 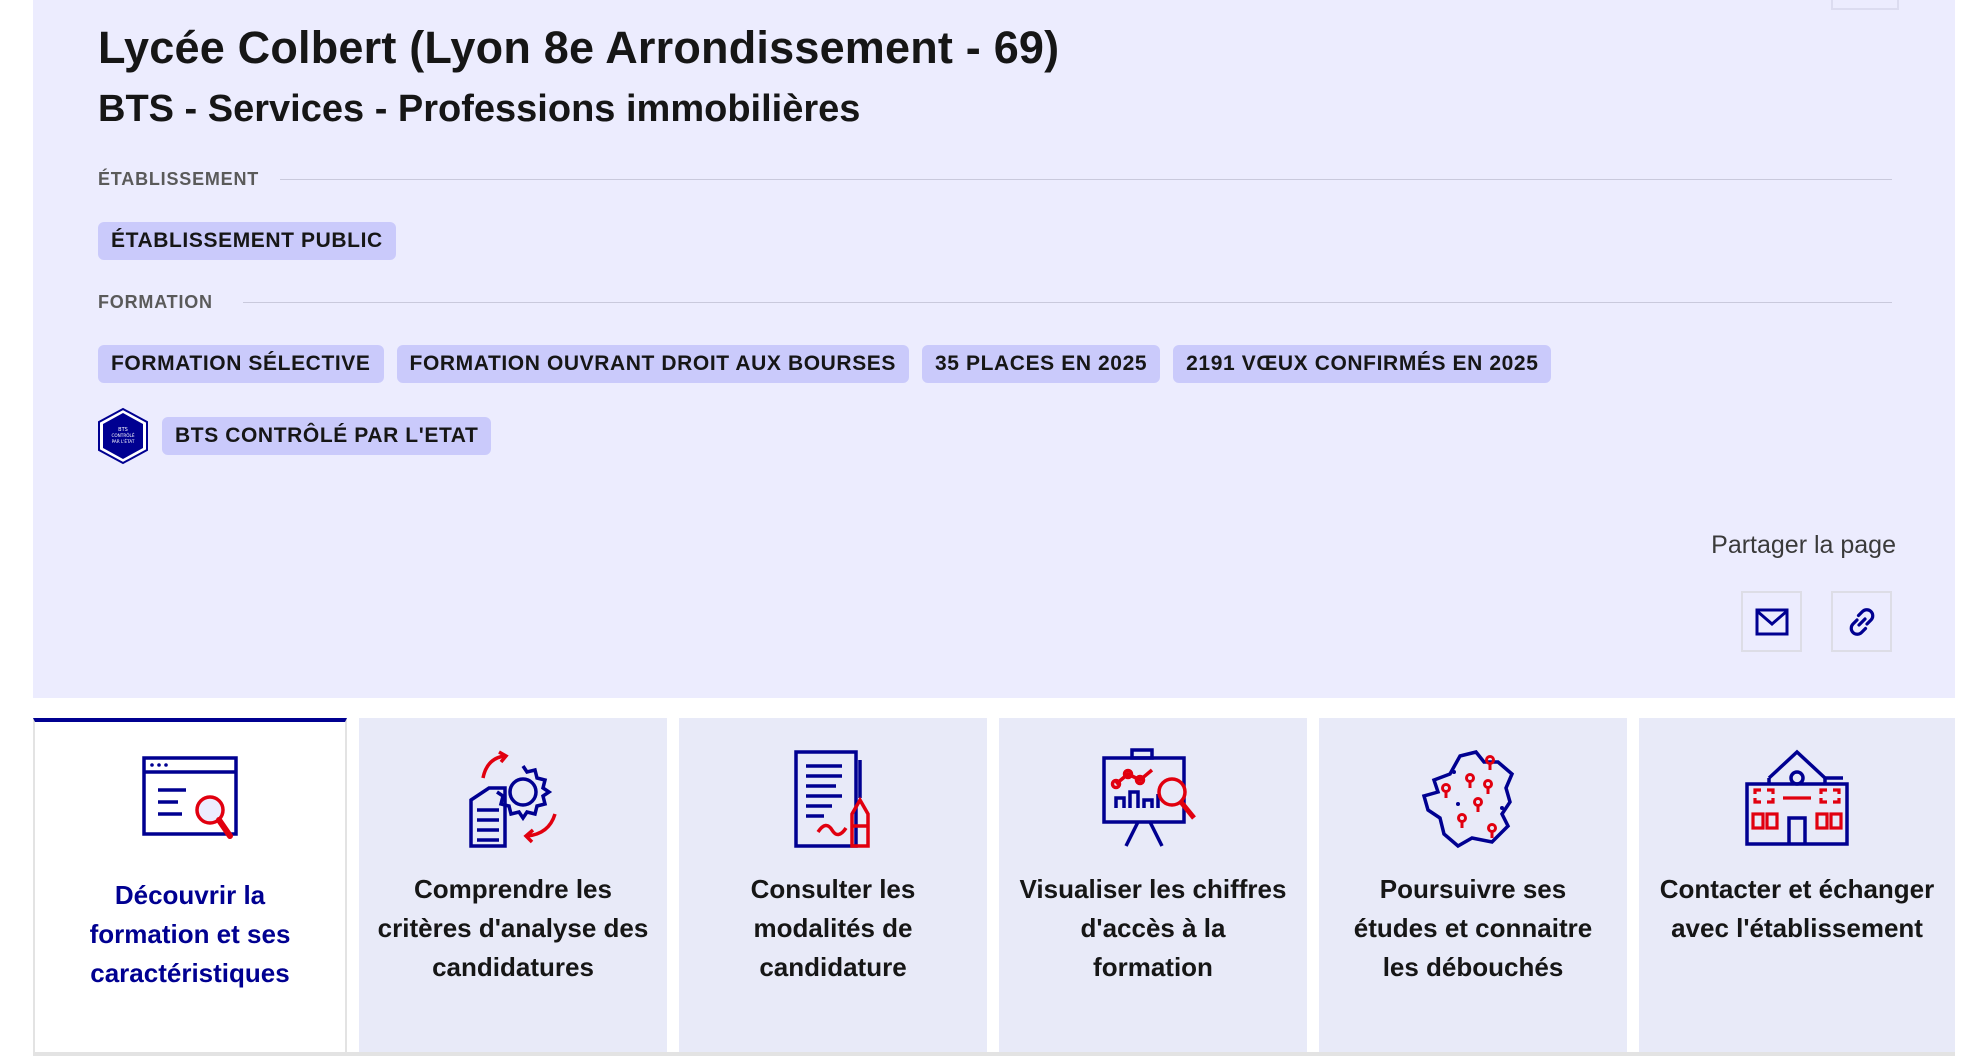 I want to click on tab-modalites-candidature: Consulter les modalités de candidature, so click(x=833, y=887).